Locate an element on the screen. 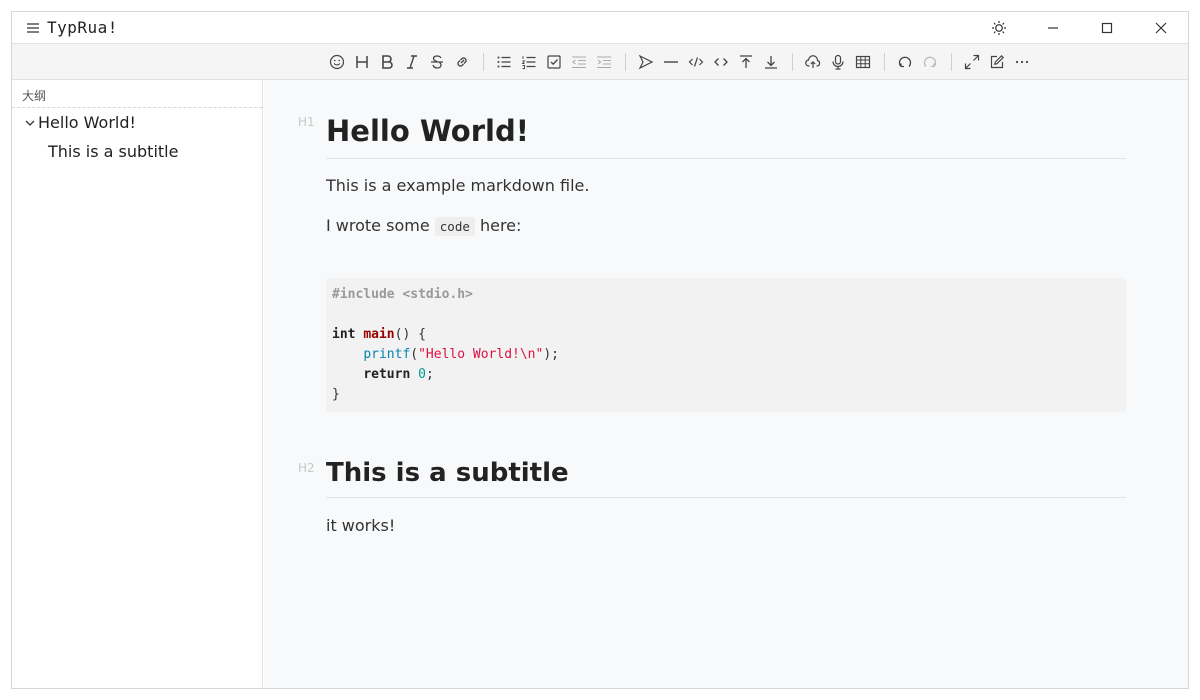 This screenshot has width=1200, height=700. insert-after-icon is located at coordinates (771, 62).